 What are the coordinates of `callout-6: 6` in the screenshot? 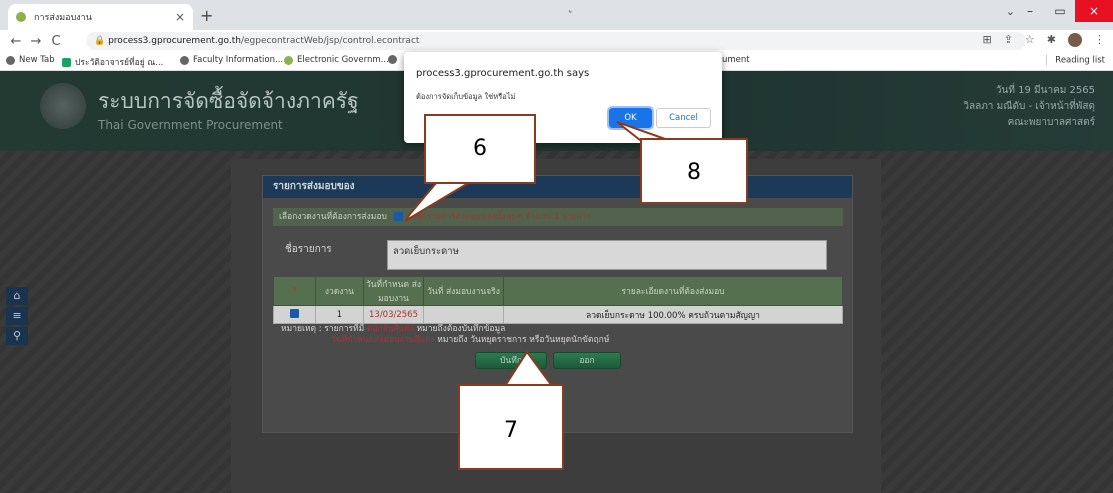 It's located at (480, 149).